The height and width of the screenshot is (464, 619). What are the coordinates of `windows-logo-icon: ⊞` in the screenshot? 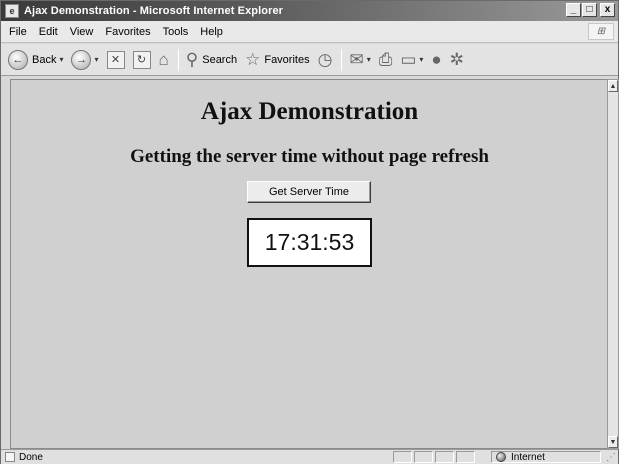 It's located at (601, 31).